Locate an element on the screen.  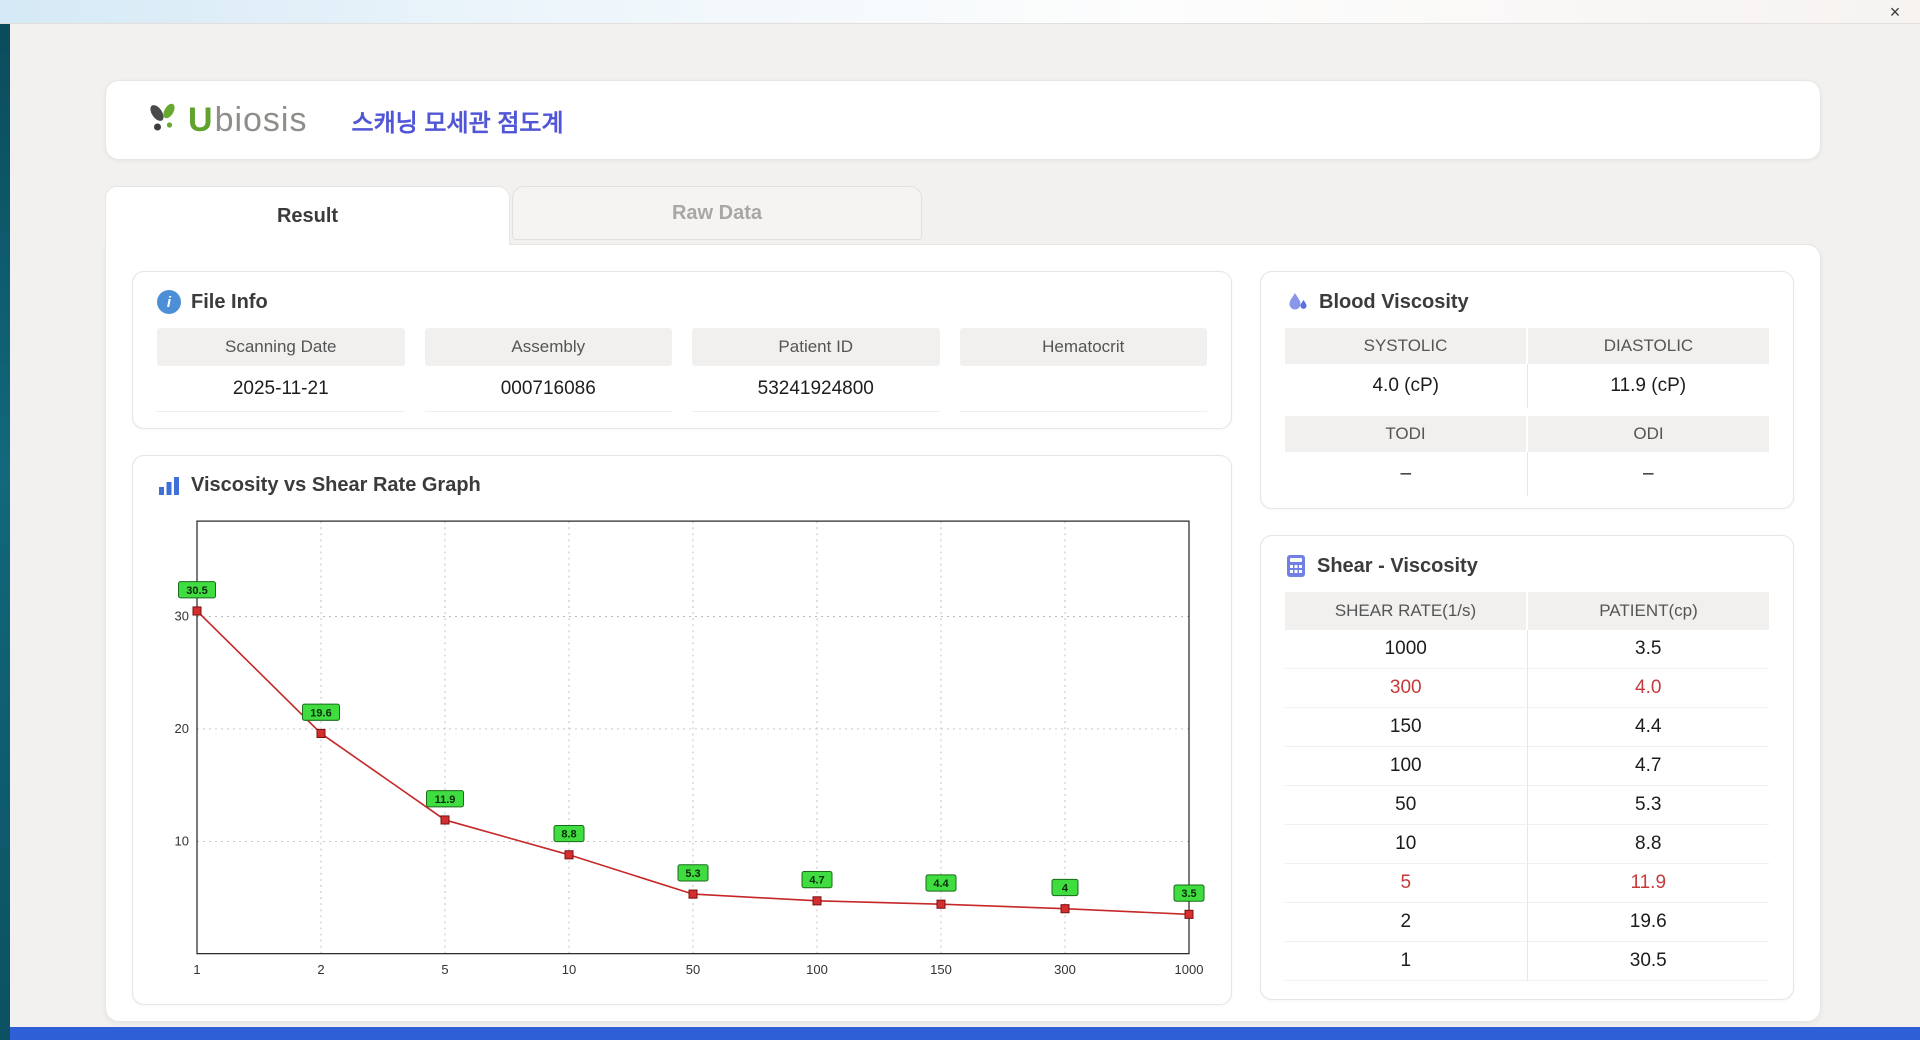
shear-rate-cell: 2 is located at coordinates (1406, 922).